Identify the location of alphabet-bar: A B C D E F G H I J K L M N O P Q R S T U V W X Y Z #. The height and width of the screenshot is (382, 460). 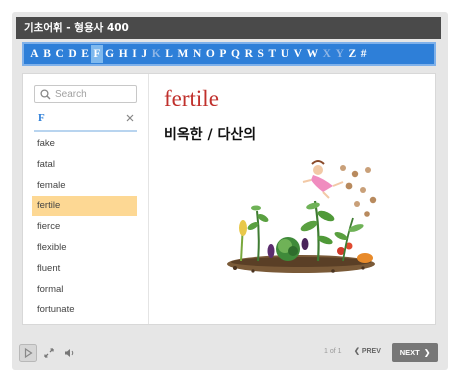
(229, 54).